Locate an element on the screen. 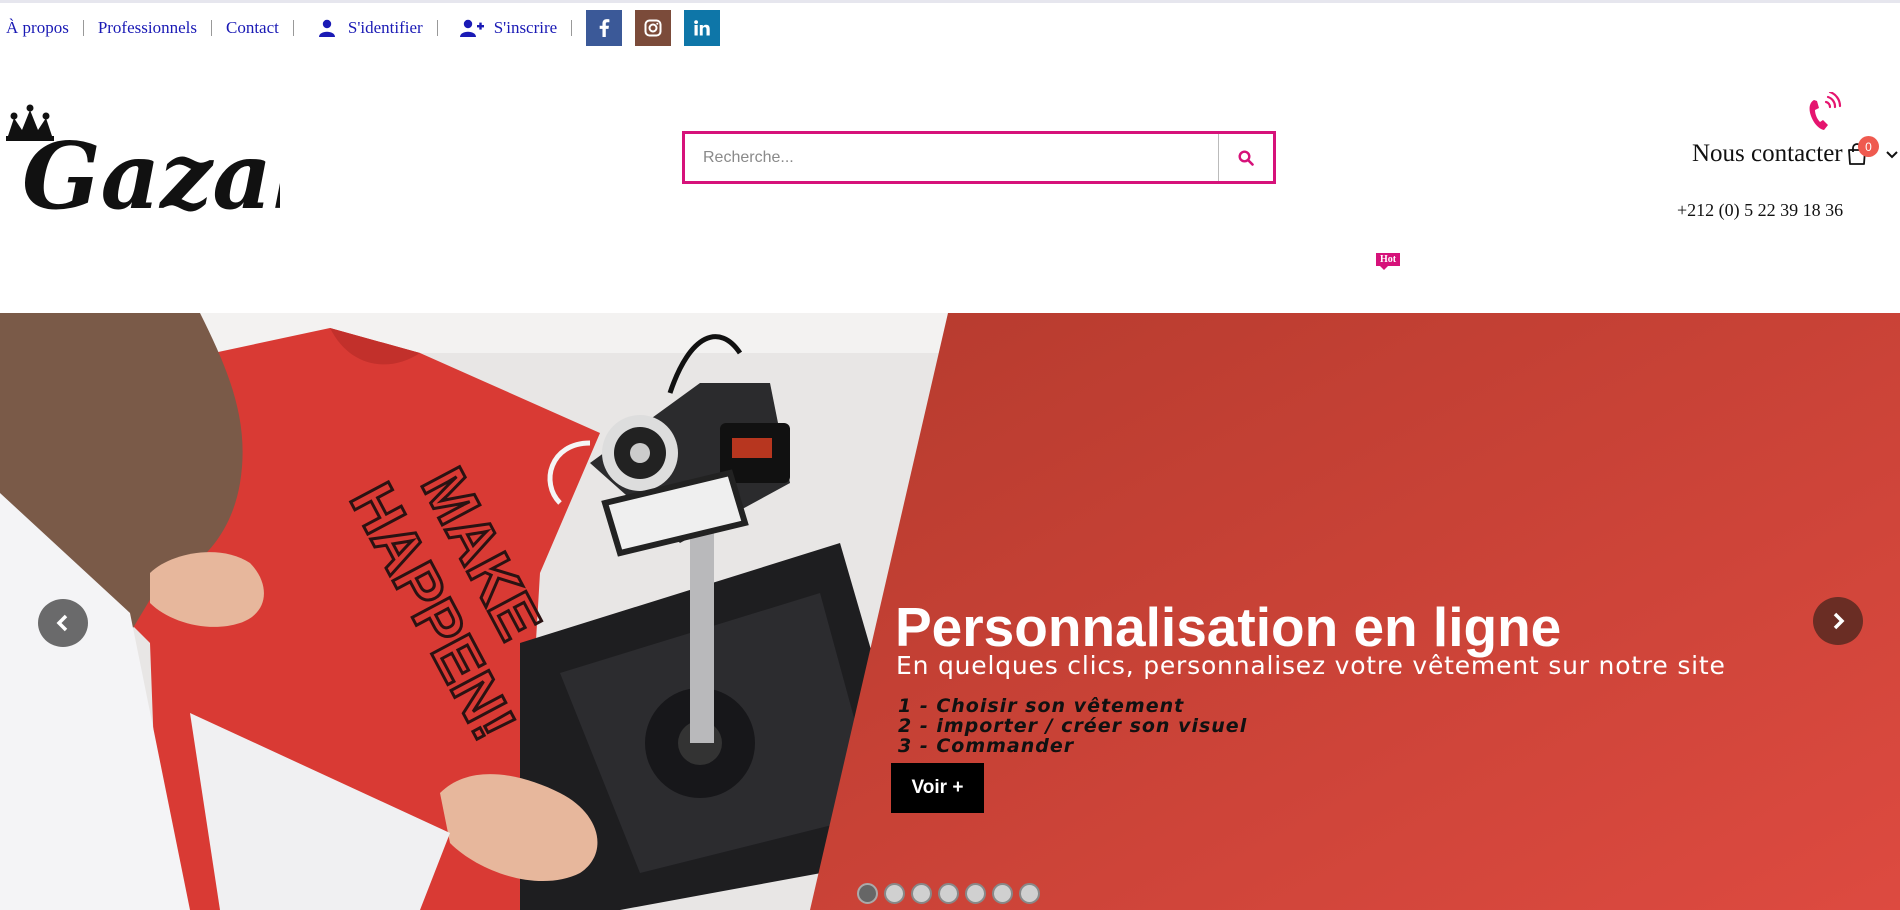  chevron-down-icon is located at coordinates (1892, 155).